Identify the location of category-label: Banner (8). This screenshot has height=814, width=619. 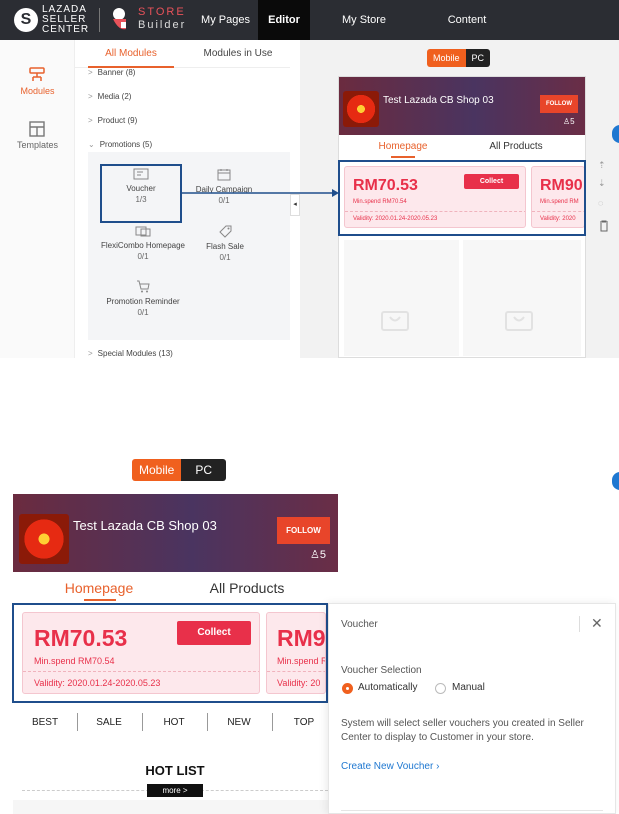
(116, 72).